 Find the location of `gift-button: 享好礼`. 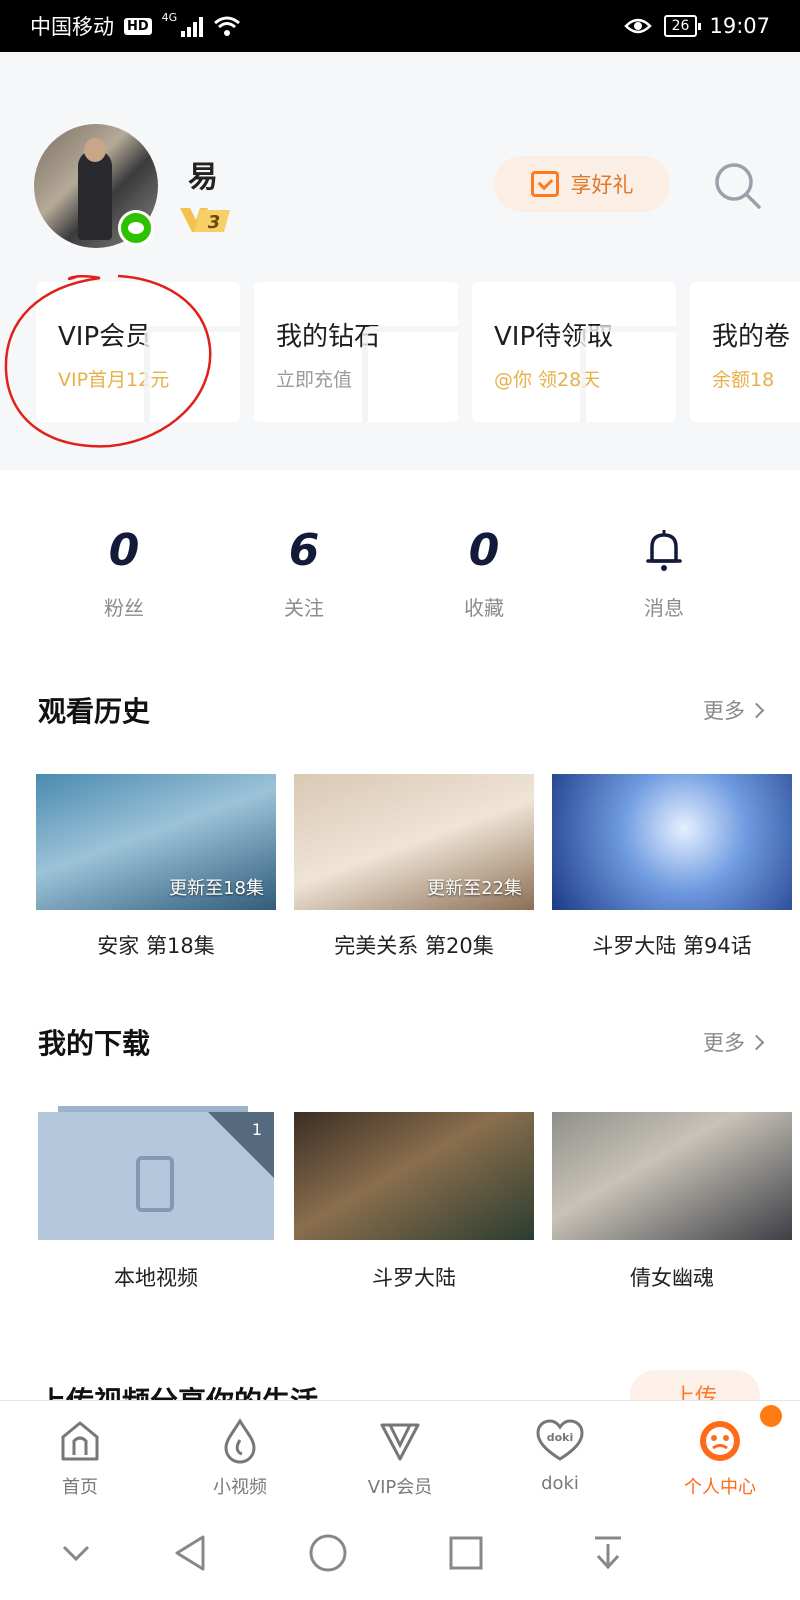

gift-button: 享好礼 is located at coordinates (582, 184).